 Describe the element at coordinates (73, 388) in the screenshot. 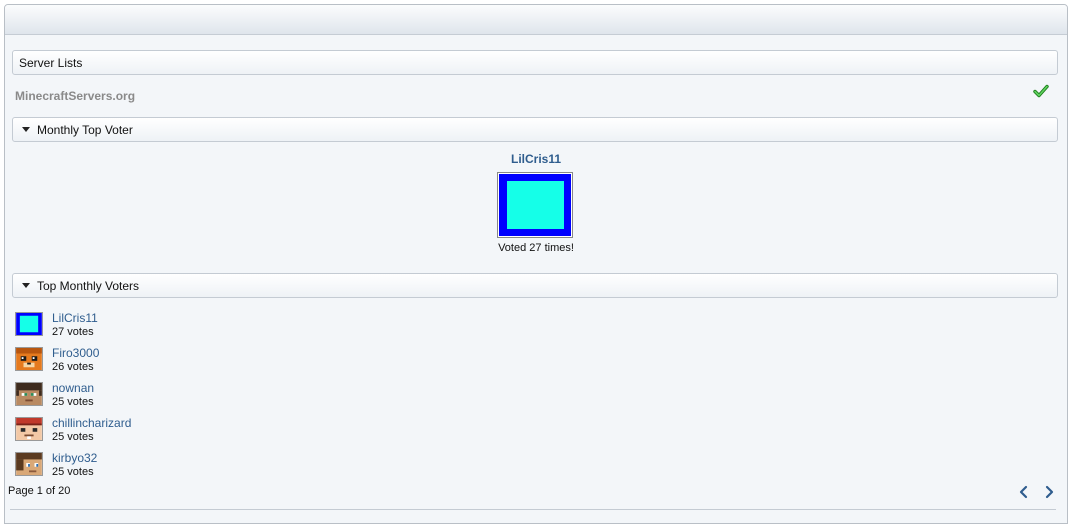

I see `voter-name: nownan` at that location.